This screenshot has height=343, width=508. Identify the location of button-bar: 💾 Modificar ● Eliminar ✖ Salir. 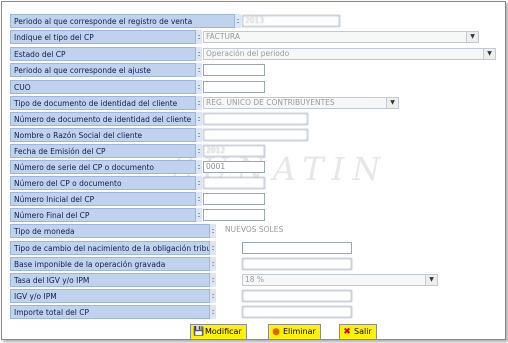
(255, 333).